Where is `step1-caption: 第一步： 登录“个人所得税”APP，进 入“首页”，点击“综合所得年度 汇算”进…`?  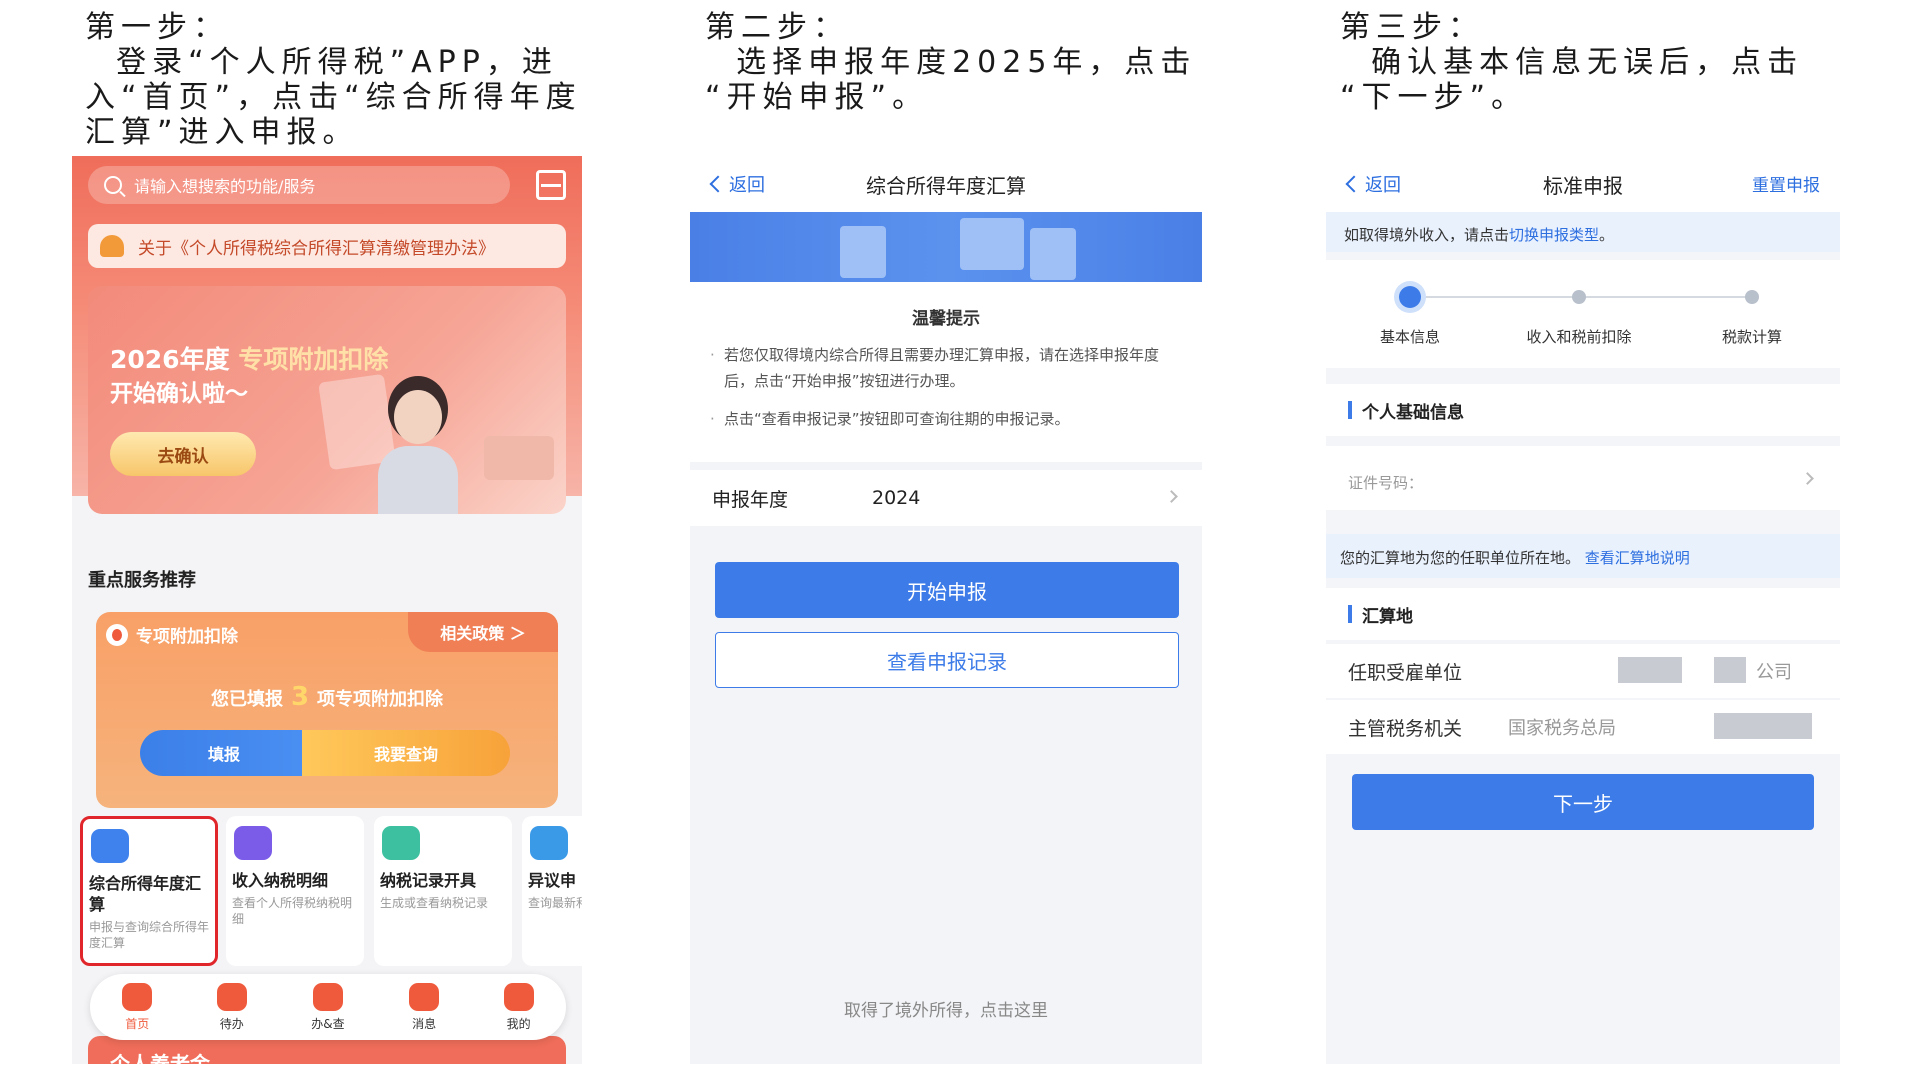 step1-caption: 第一步： 登录“个人所得税”APP，进 入“首页”，点击“综合所得年度 汇算”进… is located at coordinates (335, 80).